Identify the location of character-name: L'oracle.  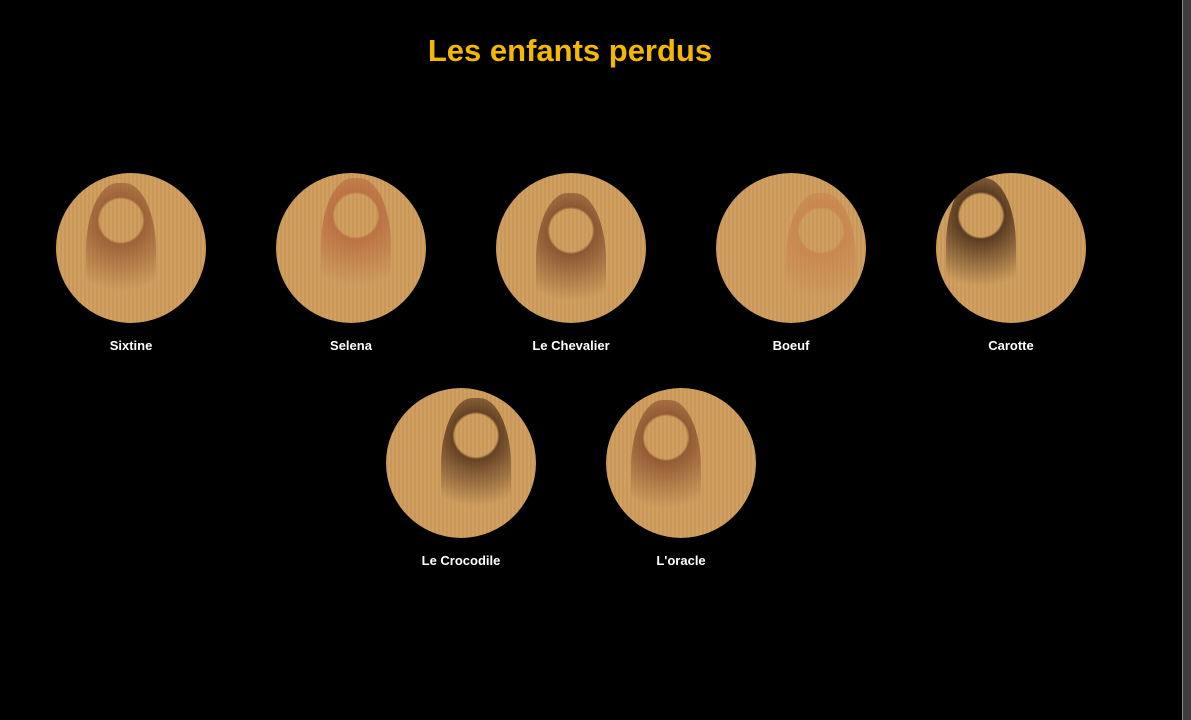
(681, 560).